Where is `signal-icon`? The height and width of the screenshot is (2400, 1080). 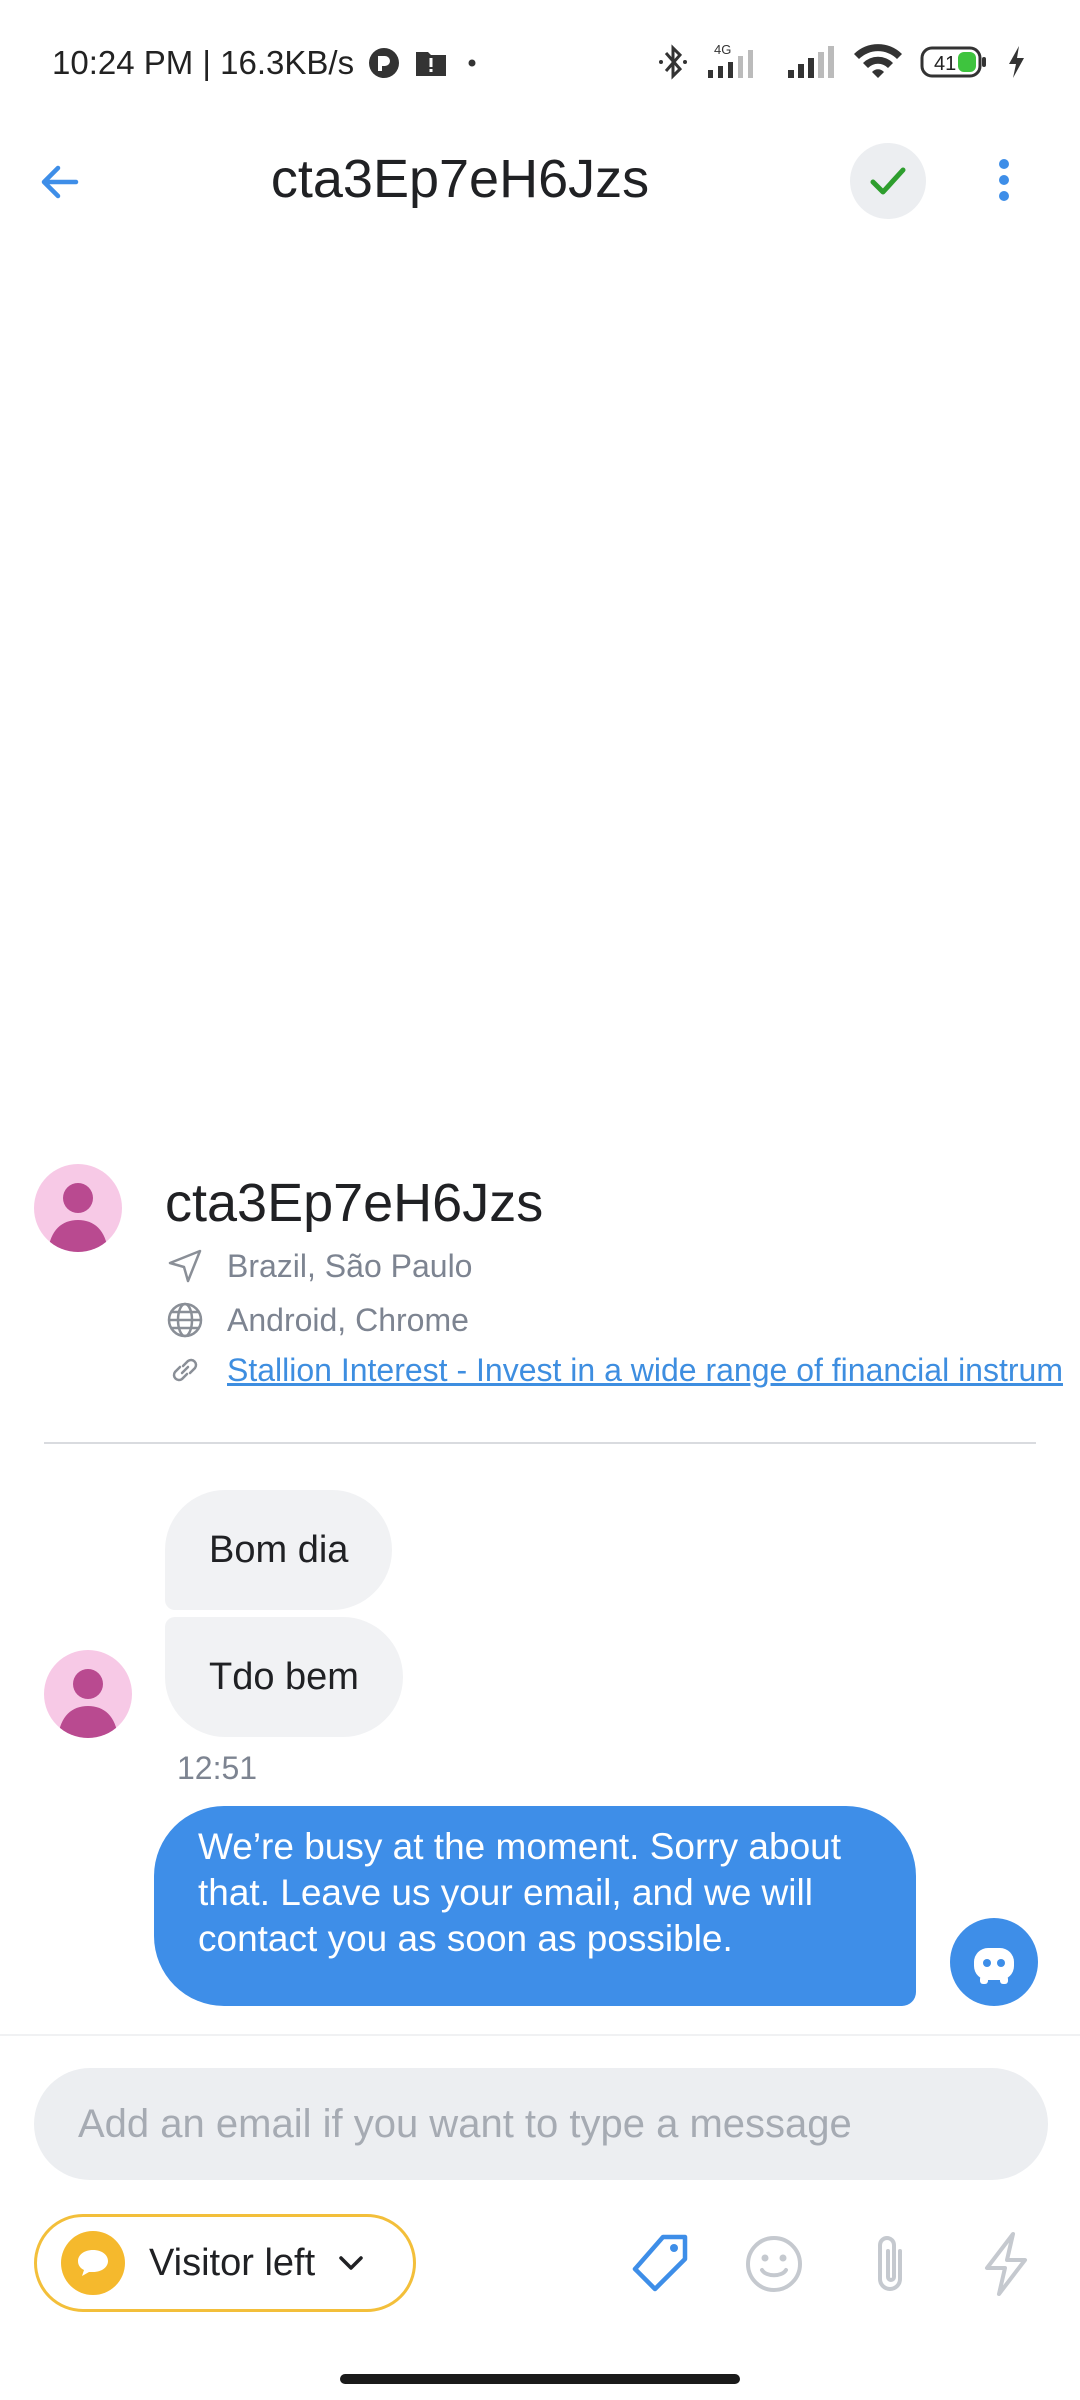 signal-icon is located at coordinates (811, 62).